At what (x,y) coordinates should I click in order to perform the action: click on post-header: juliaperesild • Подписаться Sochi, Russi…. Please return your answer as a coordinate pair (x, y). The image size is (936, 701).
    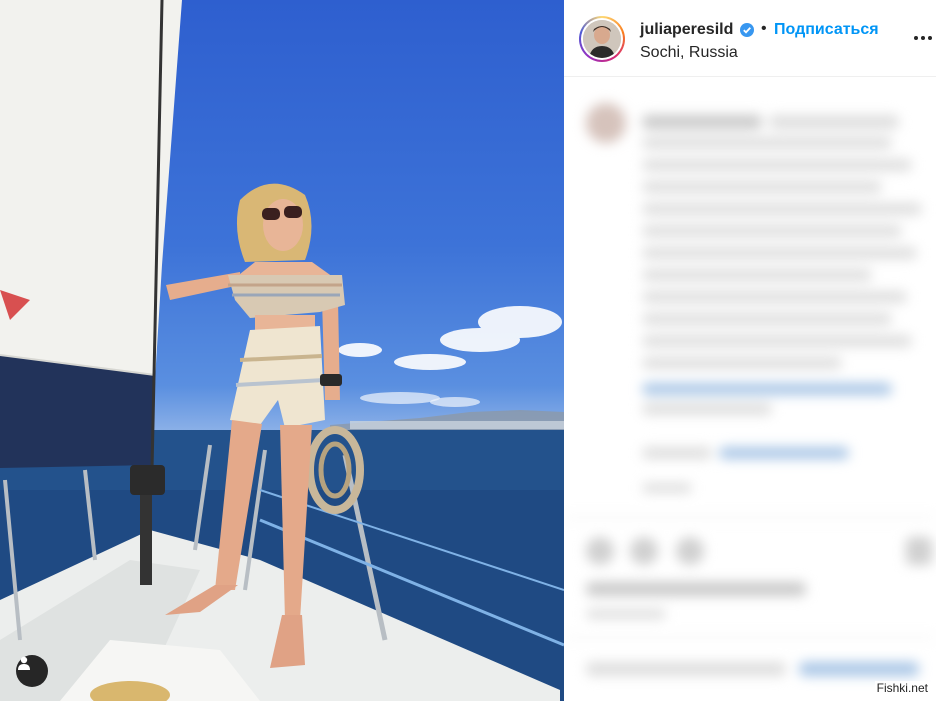
    Looking at the image, I should click on (750, 38).